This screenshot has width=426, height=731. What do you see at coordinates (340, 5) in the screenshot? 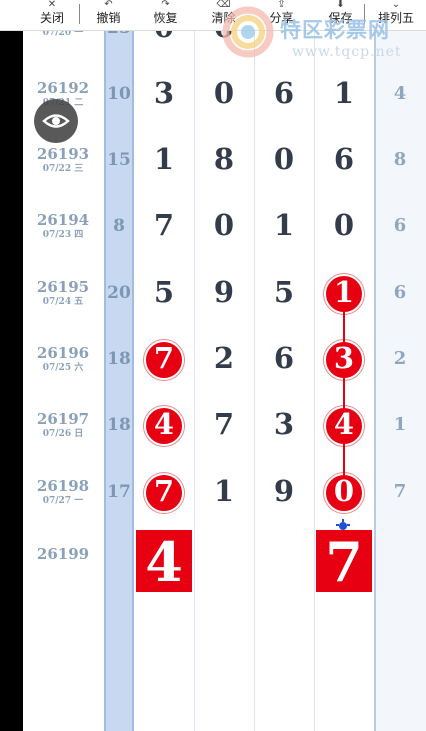
I see `save-icon: ⬇` at bounding box center [340, 5].